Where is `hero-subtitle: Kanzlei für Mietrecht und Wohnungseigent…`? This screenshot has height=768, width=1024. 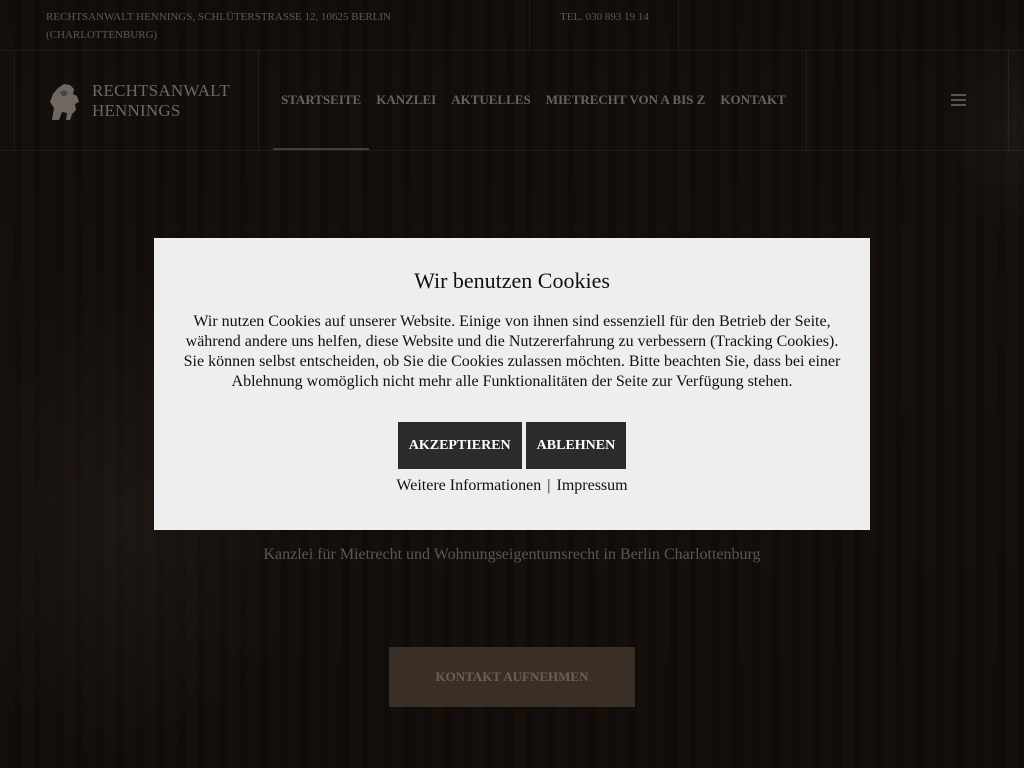 hero-subtitle: Kanzlei für Mietrecht und Wohnungseigent… is located at coordinates (512, 554).